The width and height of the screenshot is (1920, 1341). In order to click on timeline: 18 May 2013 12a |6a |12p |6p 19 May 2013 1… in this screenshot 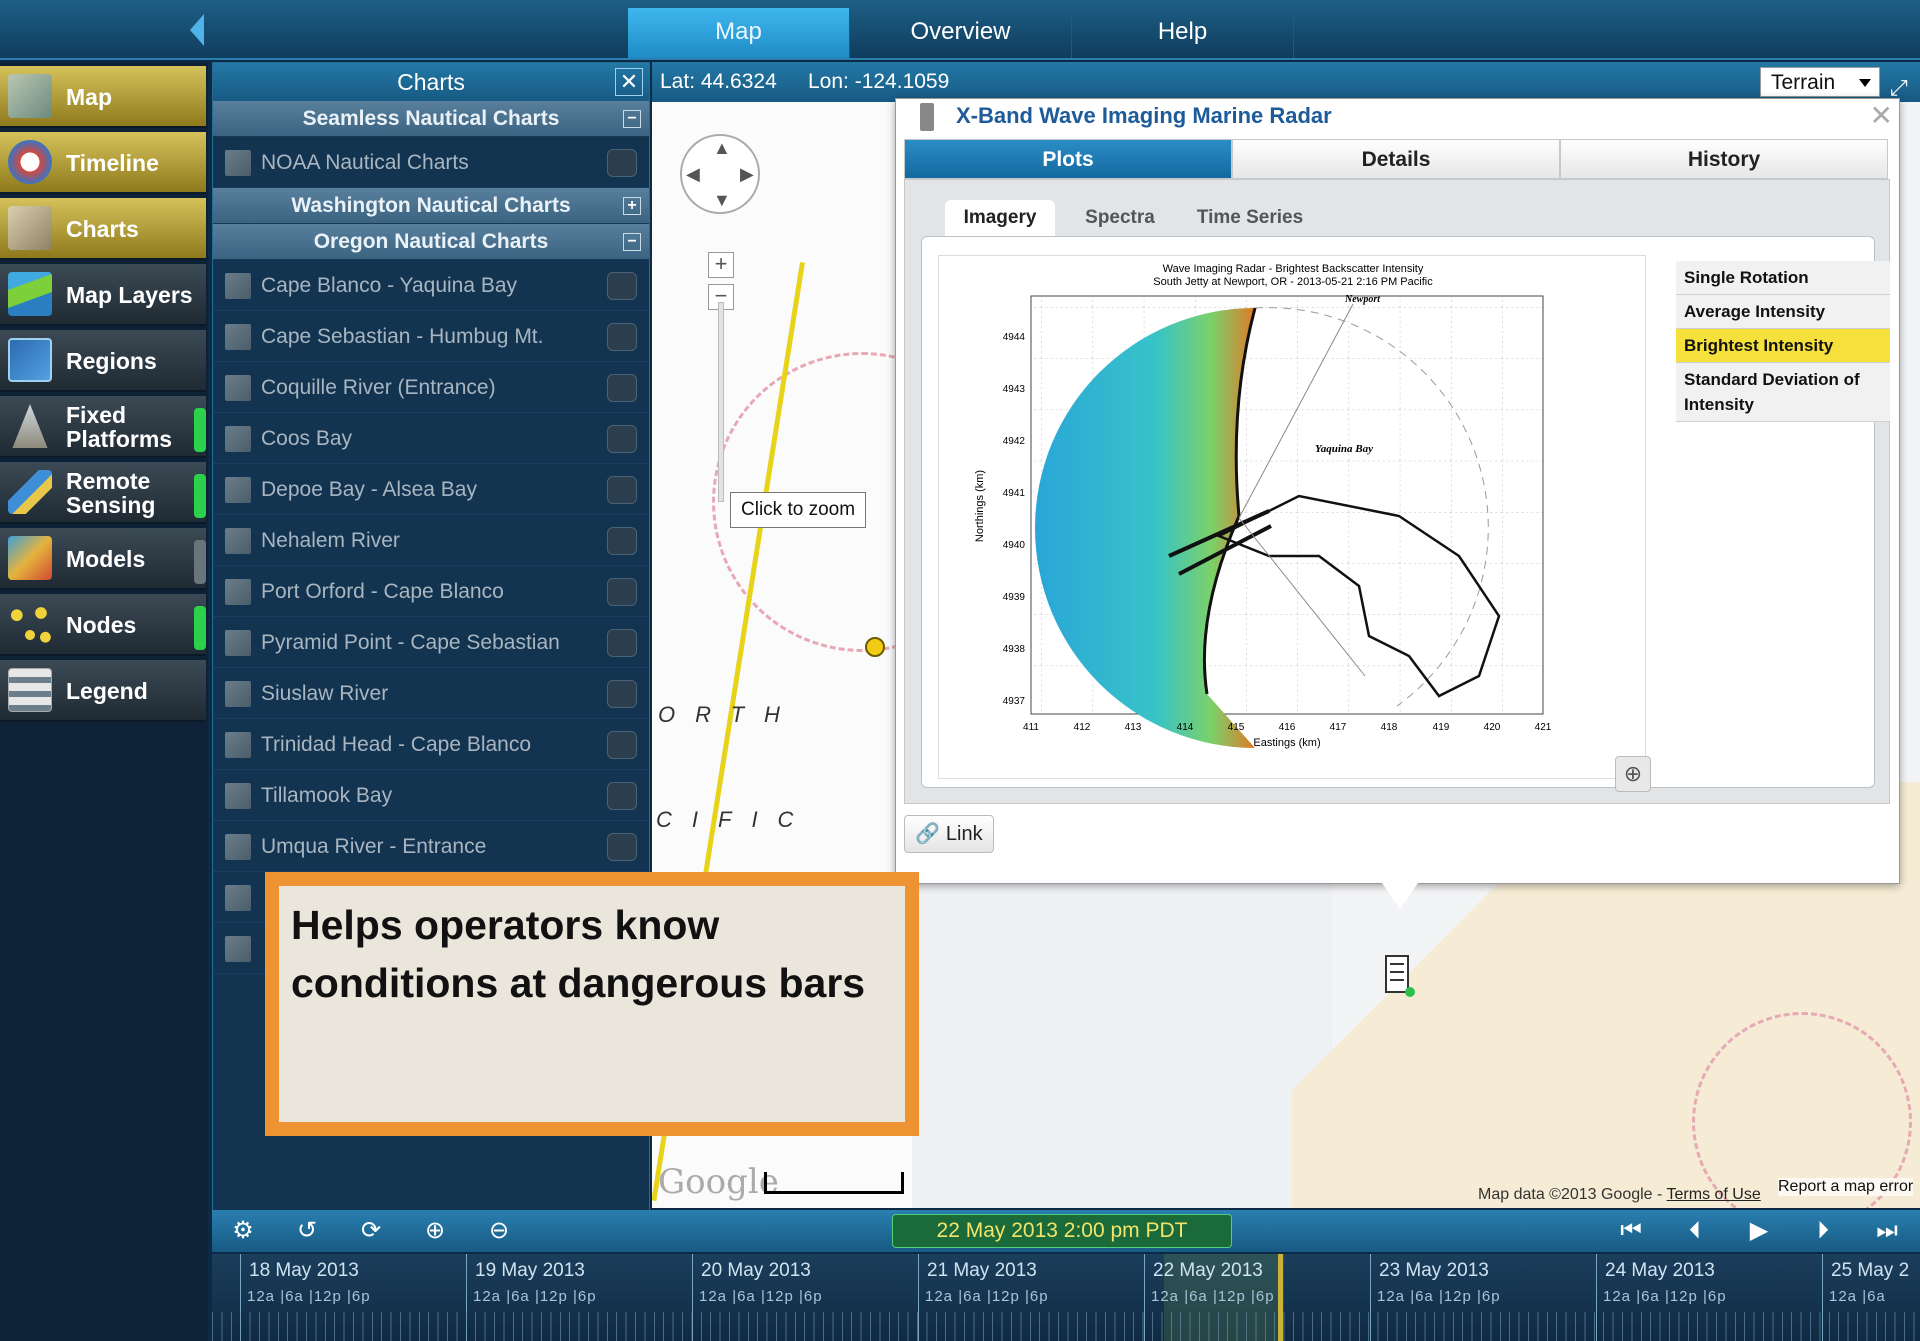, I will do `click(1066, 1297)`.